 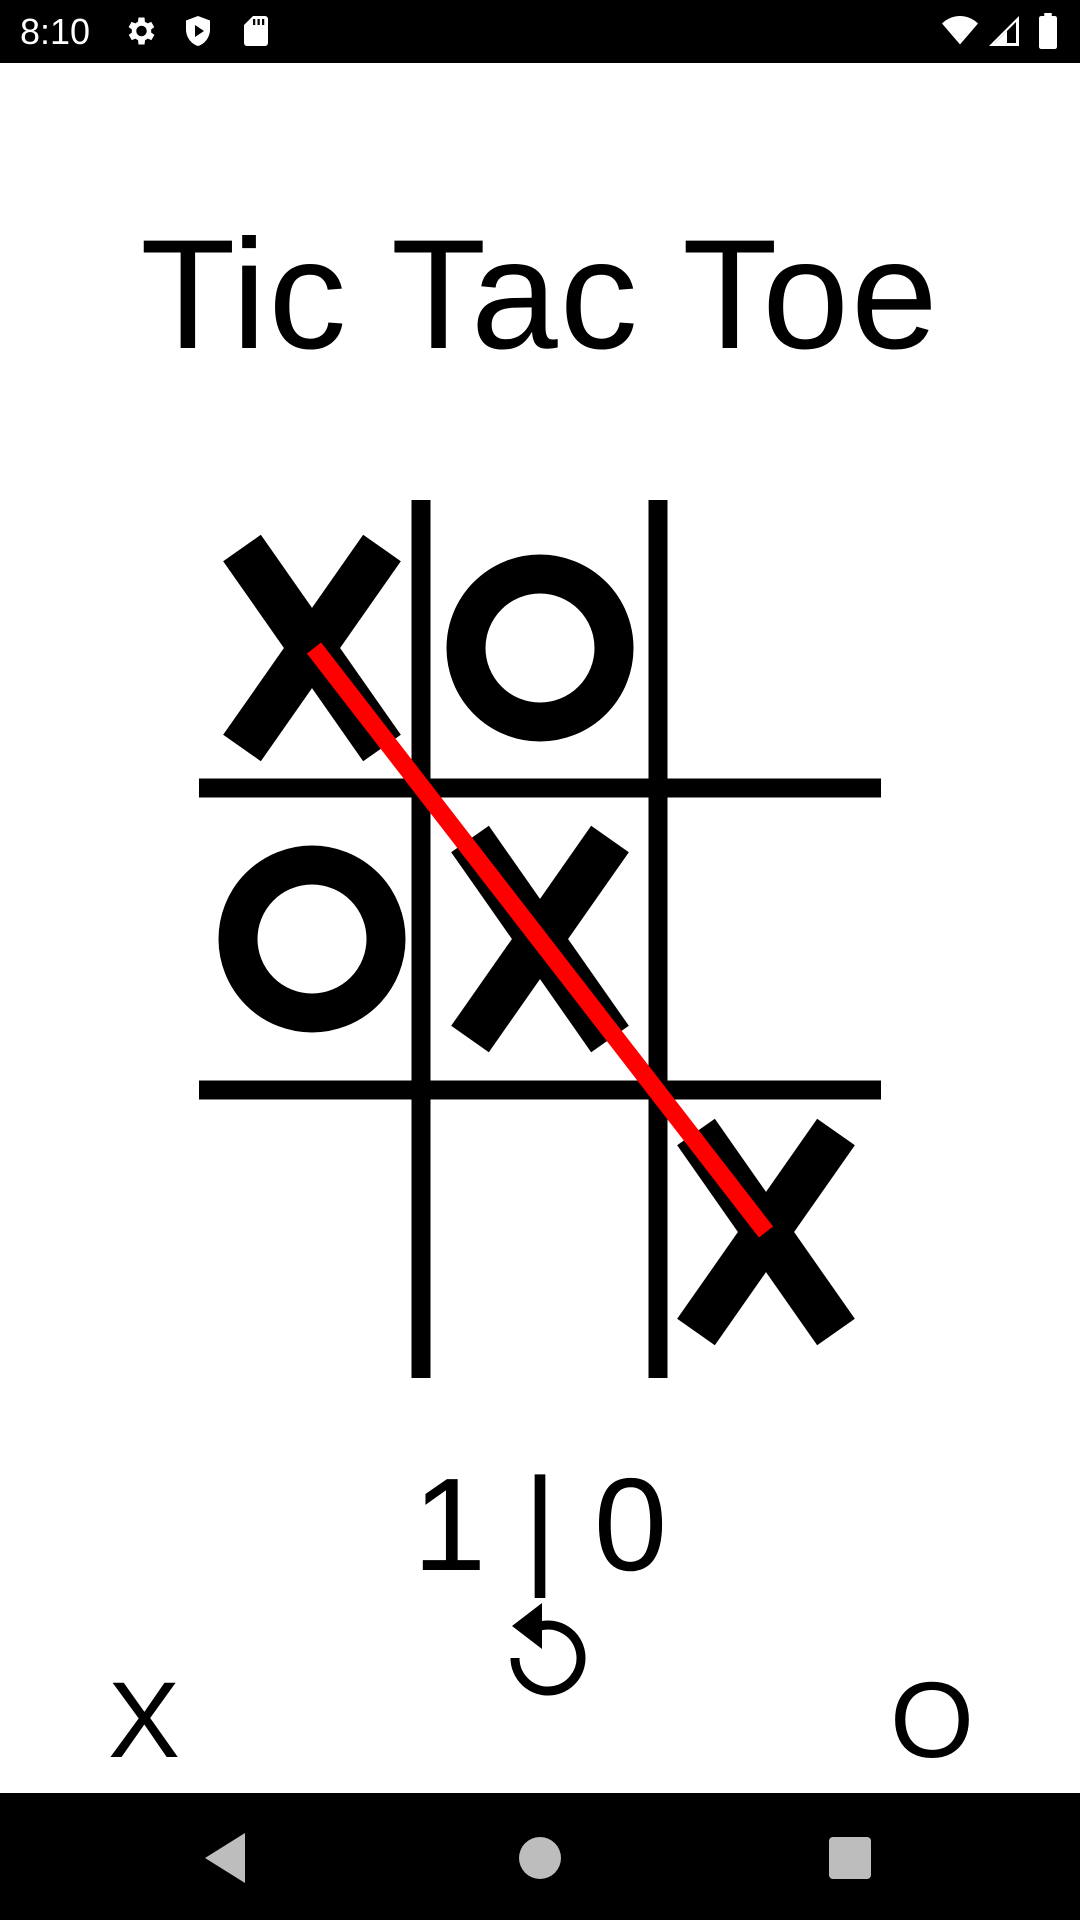 I want to click on recents-icon, so click(x=850, y=1858).